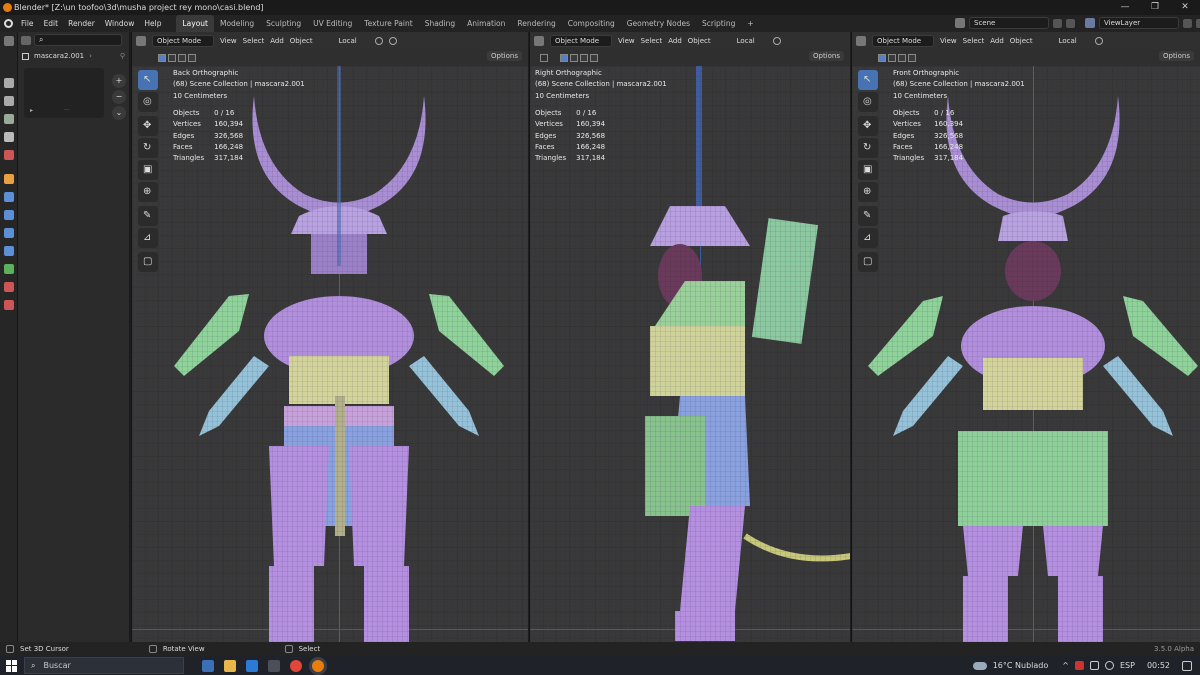 The image size is (1200, 675). What do you see at coordinates (9, 269) in the screenshot?
I see `data-tab-icon` at bounding box center [9, 269].